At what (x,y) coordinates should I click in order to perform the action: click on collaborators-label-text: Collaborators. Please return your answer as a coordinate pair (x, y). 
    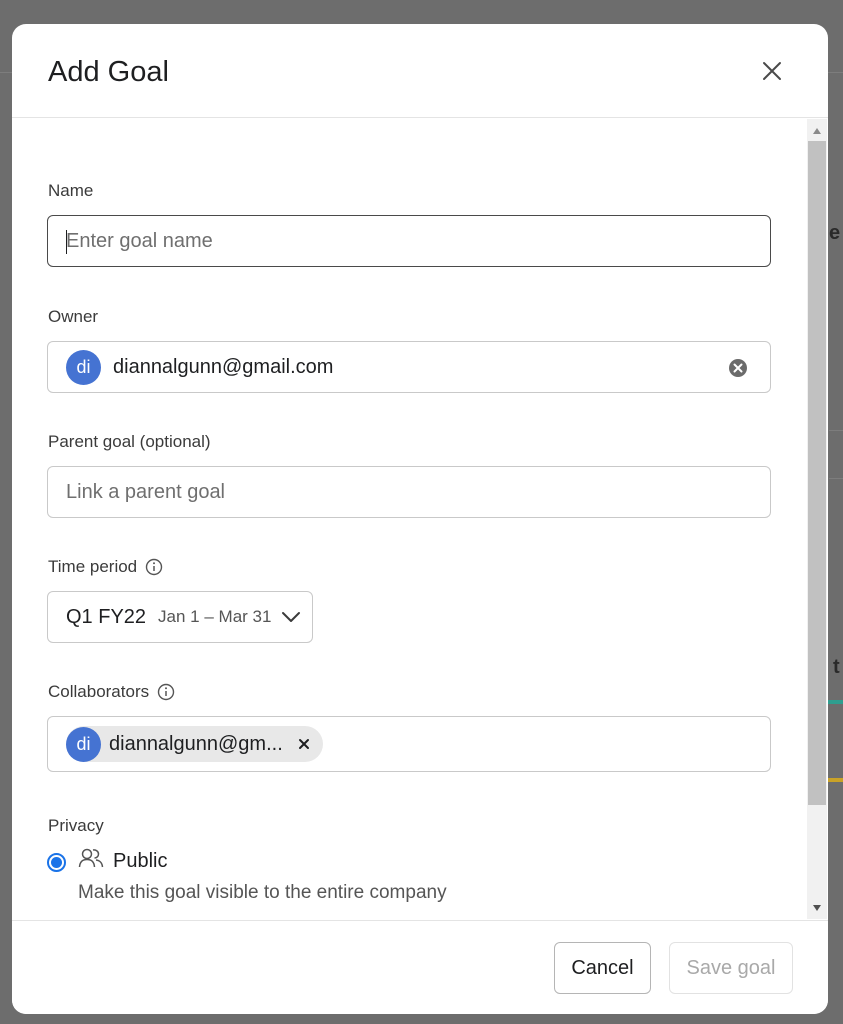
    Looking at the image, I should click on (99, 691).